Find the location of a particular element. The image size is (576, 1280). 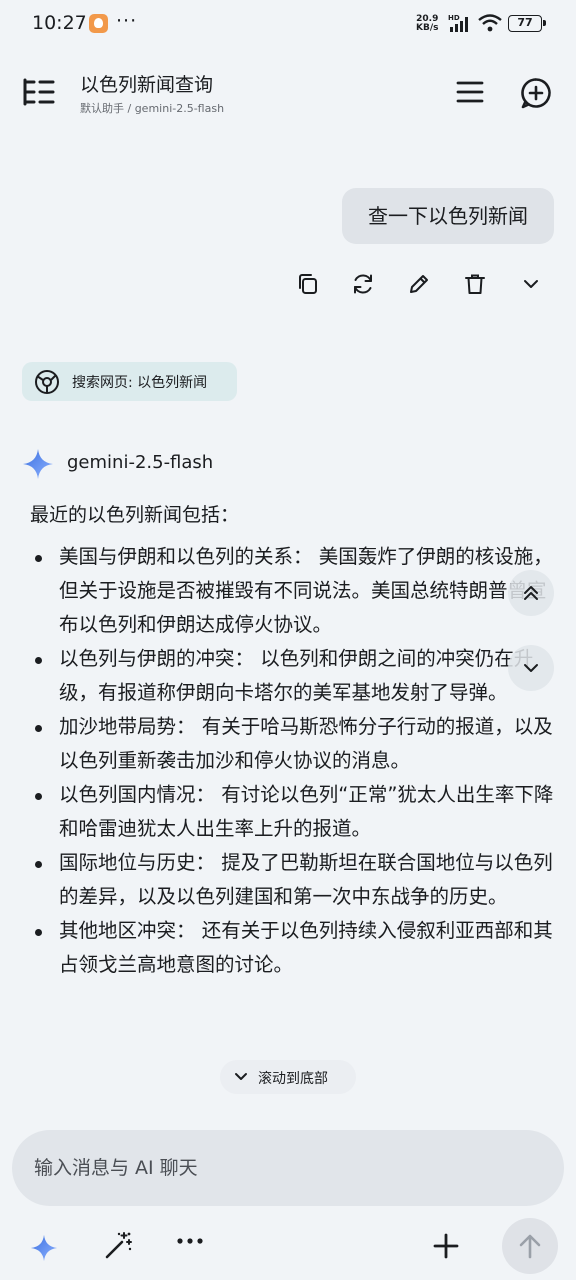

add-icon is located at coordinates (446, 1246).